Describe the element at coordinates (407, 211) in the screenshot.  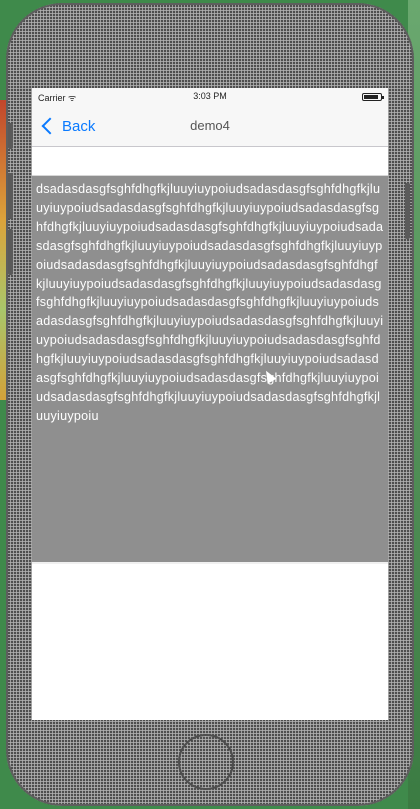
I see `power-button` at that location.